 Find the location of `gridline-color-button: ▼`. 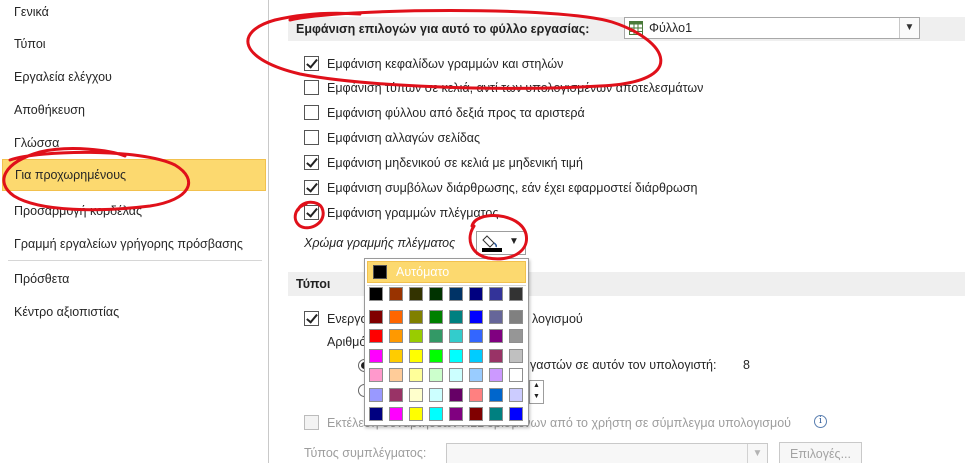

gridline-color-button: ▼ is located at coordinates (501, 243).